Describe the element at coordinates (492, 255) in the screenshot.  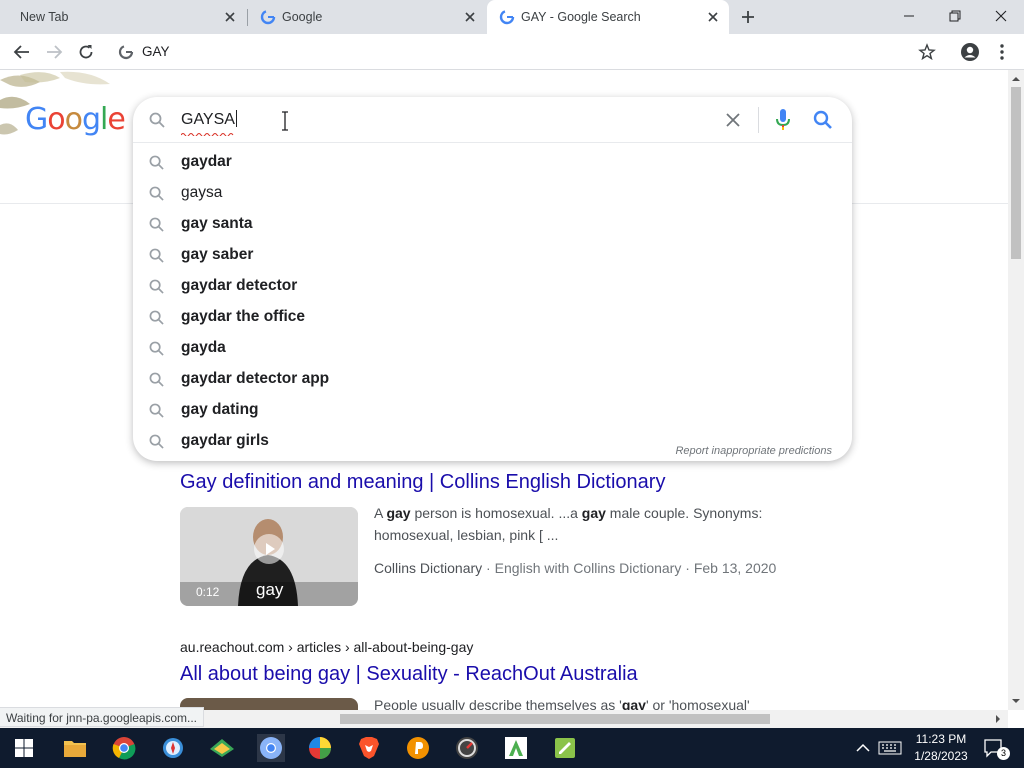
I see `suggestion-item: gay saber` at that location.